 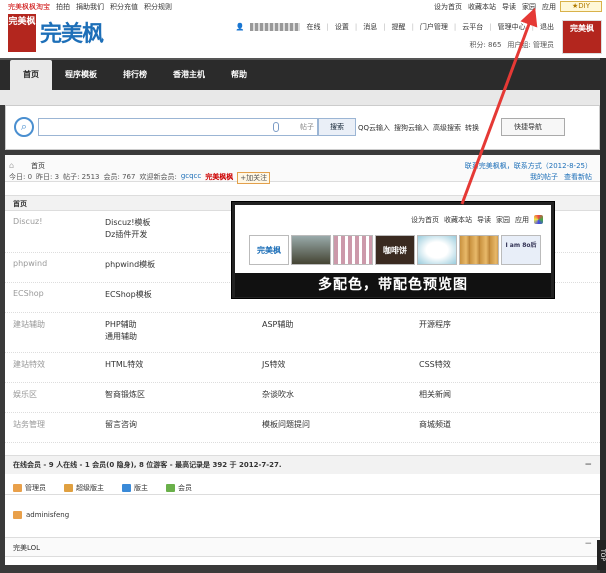 I want to click on forum-link: ASP辅助, so click(x=277, y=325).